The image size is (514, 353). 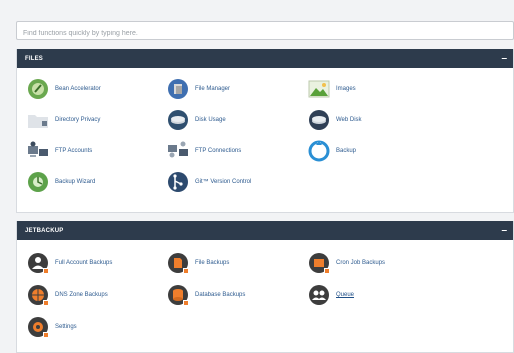 I want to click on backup-icon, so click(x=319, y=151).